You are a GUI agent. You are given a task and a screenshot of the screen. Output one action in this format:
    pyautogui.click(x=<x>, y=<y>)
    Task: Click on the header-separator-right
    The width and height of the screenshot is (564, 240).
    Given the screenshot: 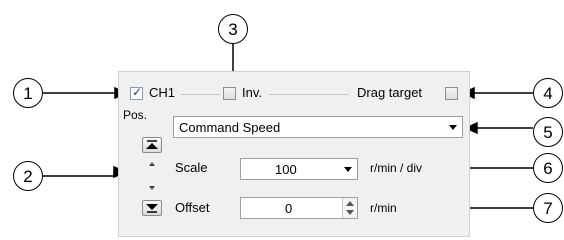 What is the action you would take?
    pyautogui.click(x=309, y=94)
    